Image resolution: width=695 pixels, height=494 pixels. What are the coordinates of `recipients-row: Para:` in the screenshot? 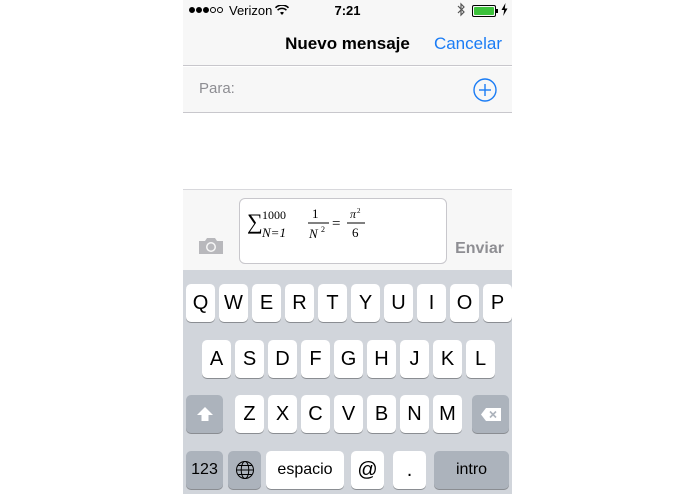 It's located at (347, 90).